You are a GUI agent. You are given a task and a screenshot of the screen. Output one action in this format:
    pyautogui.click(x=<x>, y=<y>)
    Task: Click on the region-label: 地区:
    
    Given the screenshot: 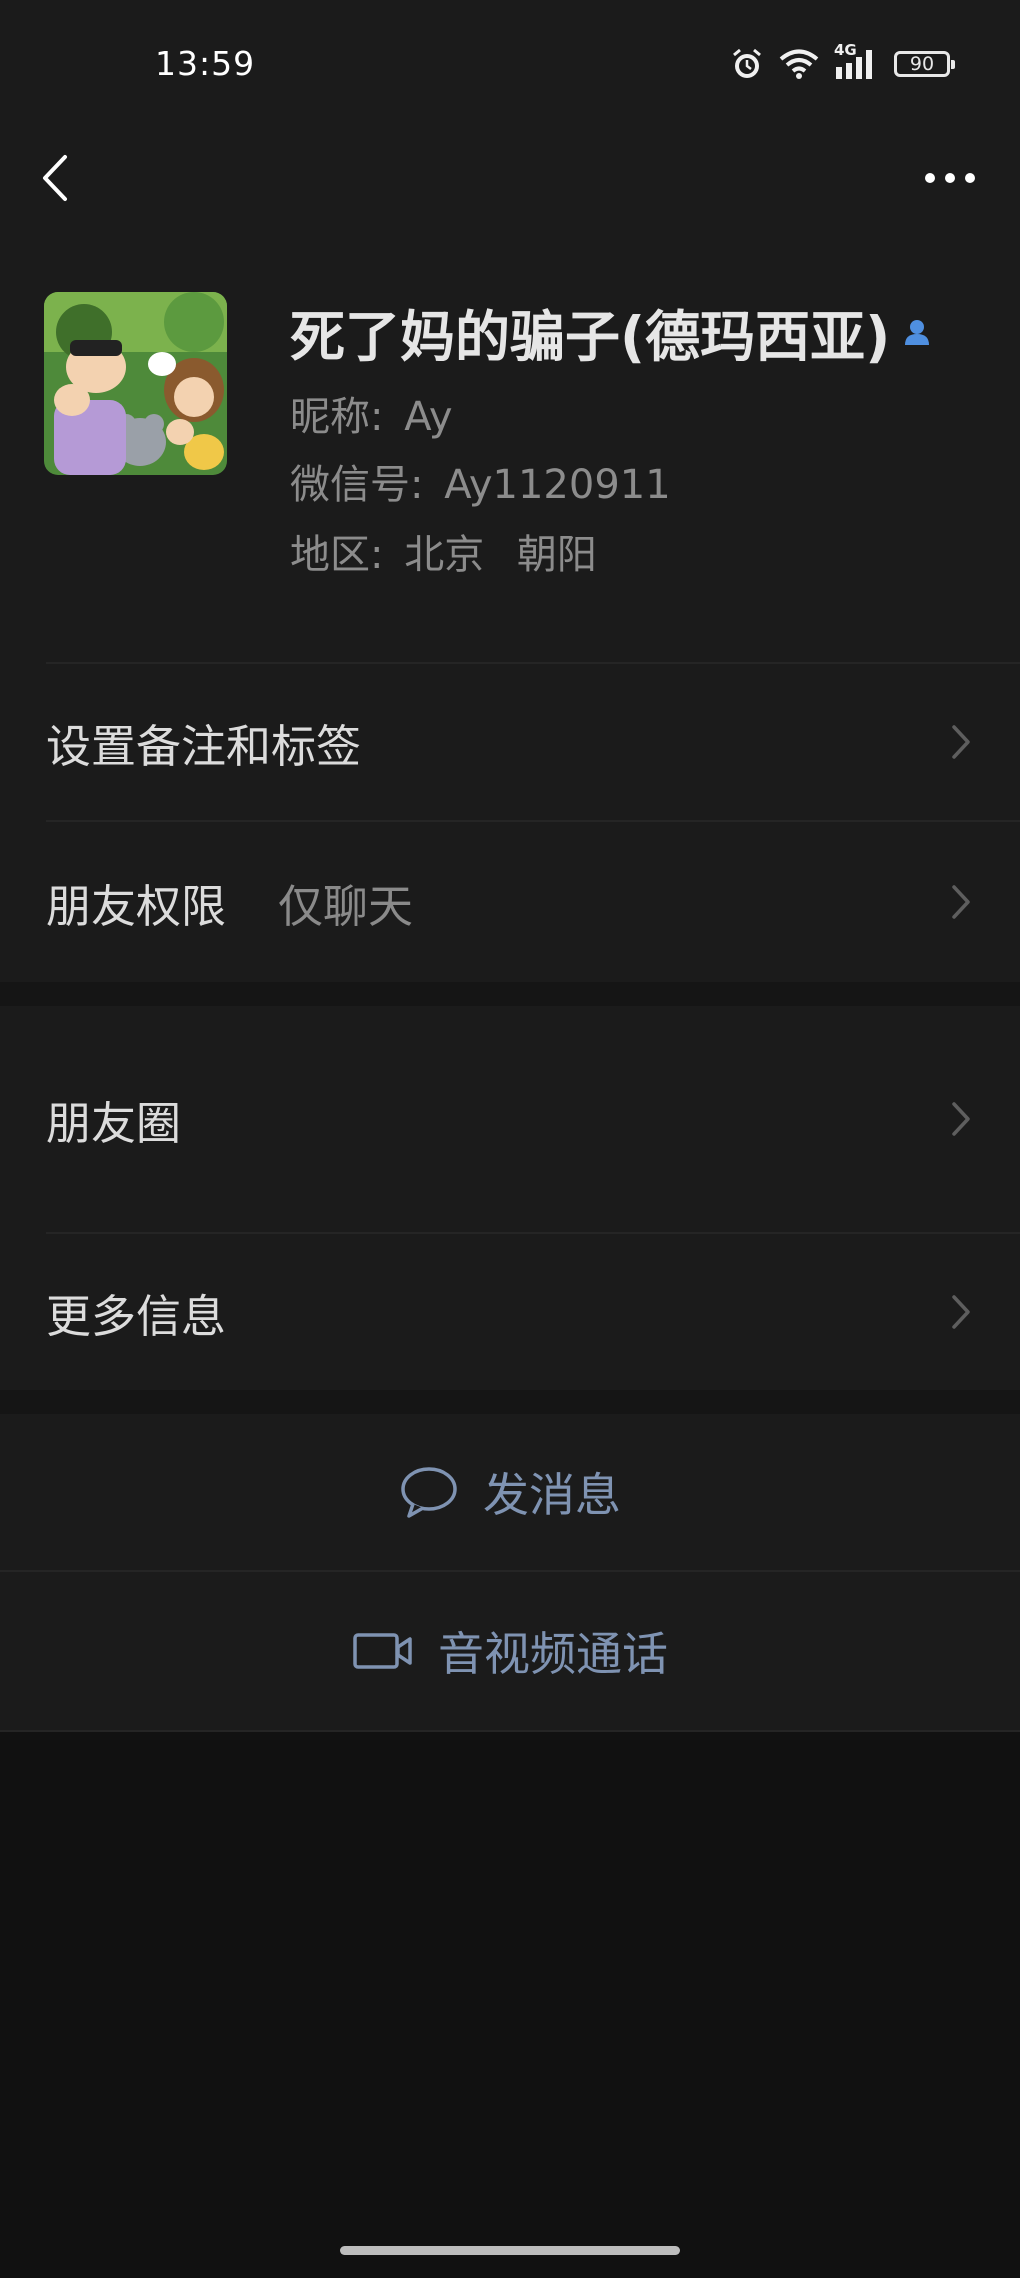 What is the action you would take?
    pyautogui.click(x=337, y=555)
    